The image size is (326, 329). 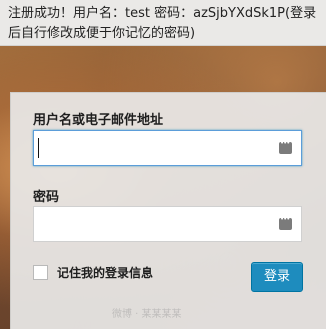 I want to click on password-input, so click(x=167, y=224).